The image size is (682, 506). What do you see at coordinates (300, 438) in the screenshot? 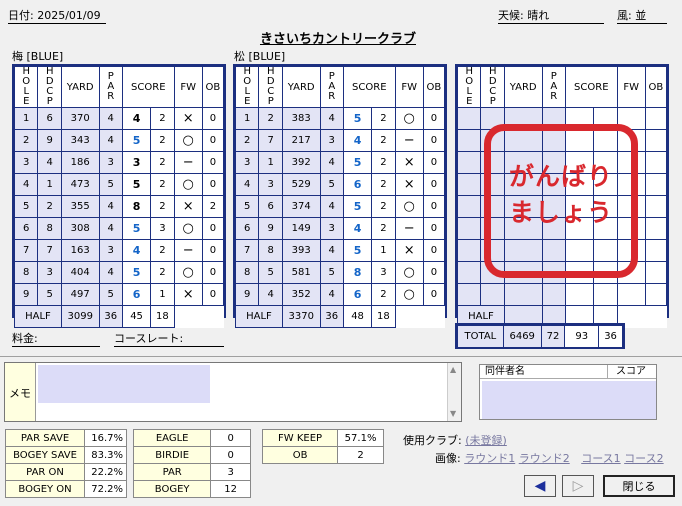
I see `stat-label: FW KEEP` at bounding box center [300, 438].